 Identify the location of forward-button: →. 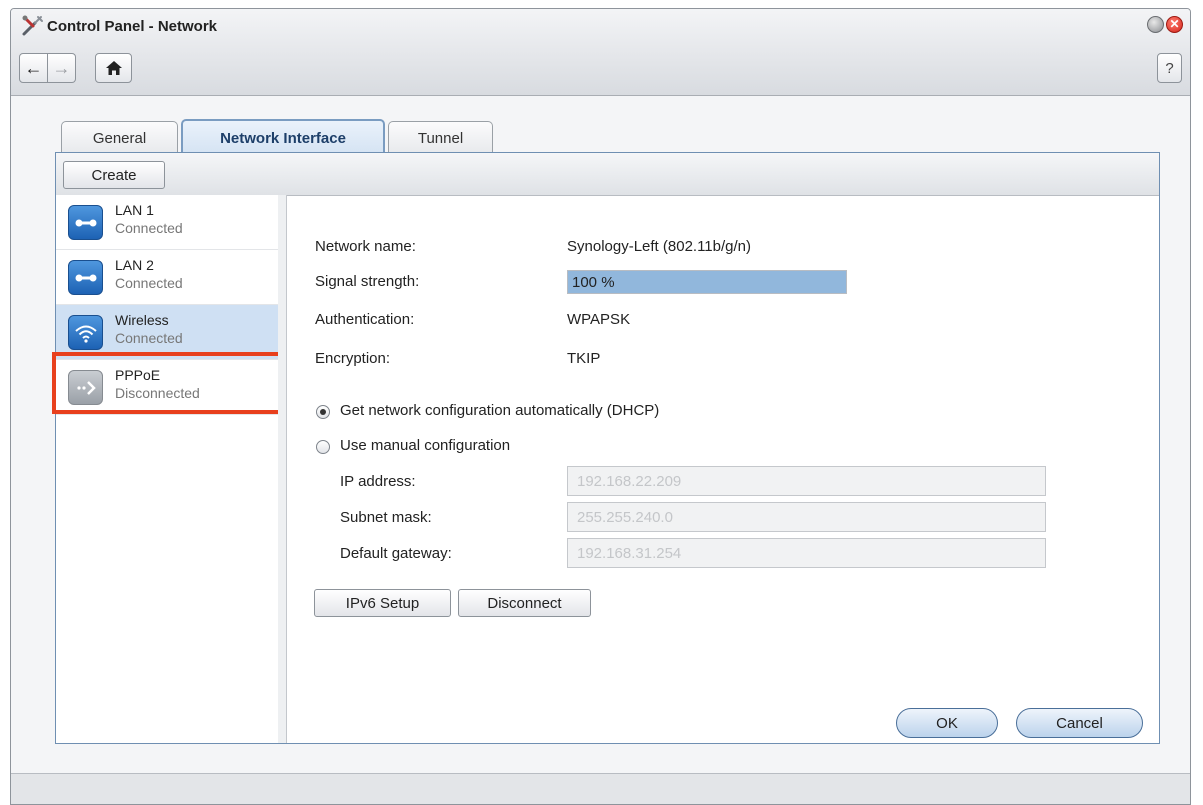
(62, 68).